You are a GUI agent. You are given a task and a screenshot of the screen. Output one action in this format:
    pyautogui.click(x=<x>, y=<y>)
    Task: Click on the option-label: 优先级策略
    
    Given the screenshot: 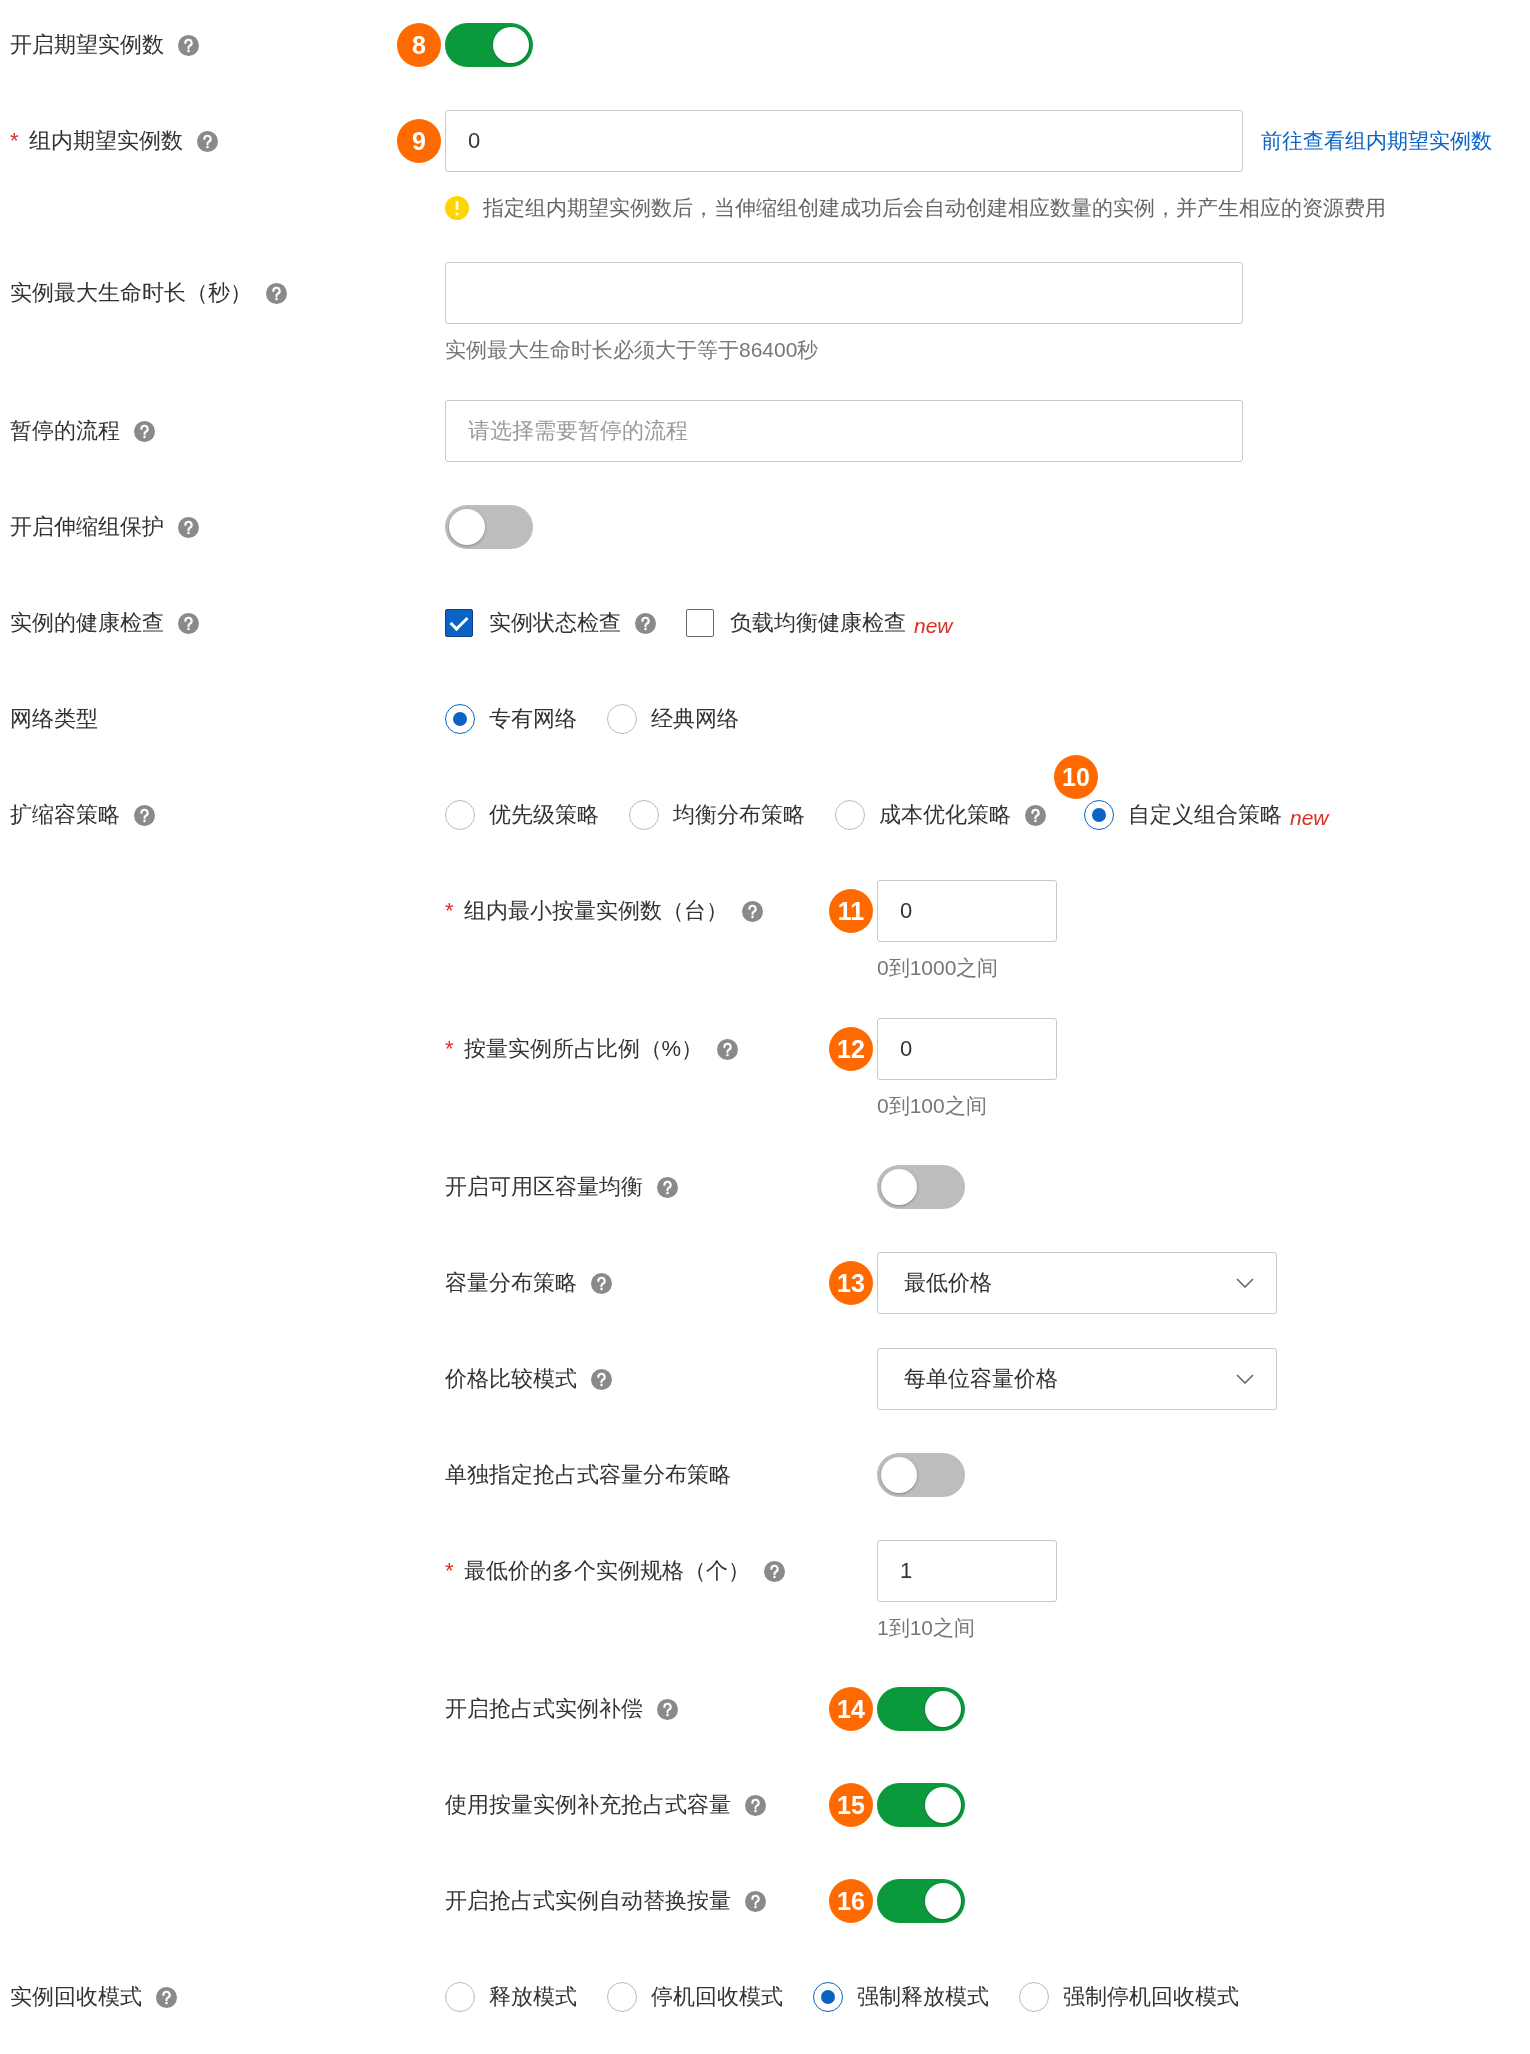 What is the action you would take?
    pyautogui.click(x=544, y=815)
    